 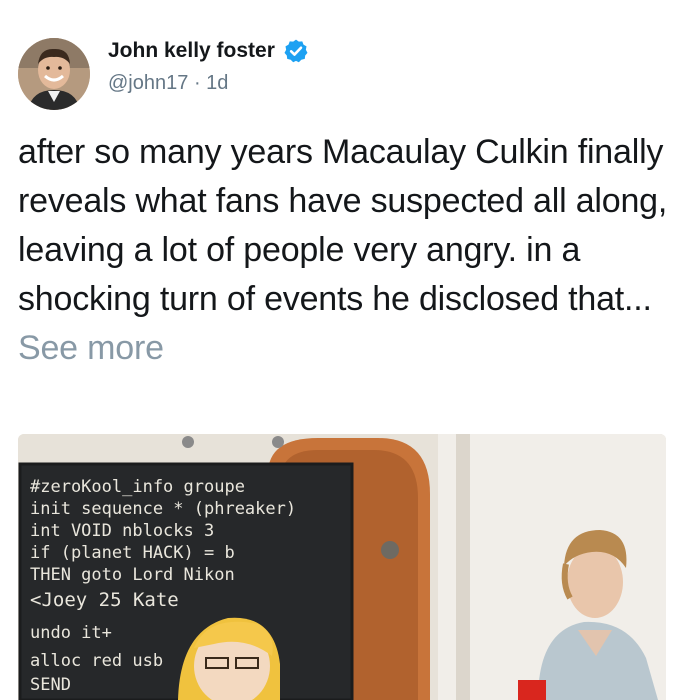 I want to click on chalk-line-6: <Joey 25 Kate, so click(x=104, y=600).